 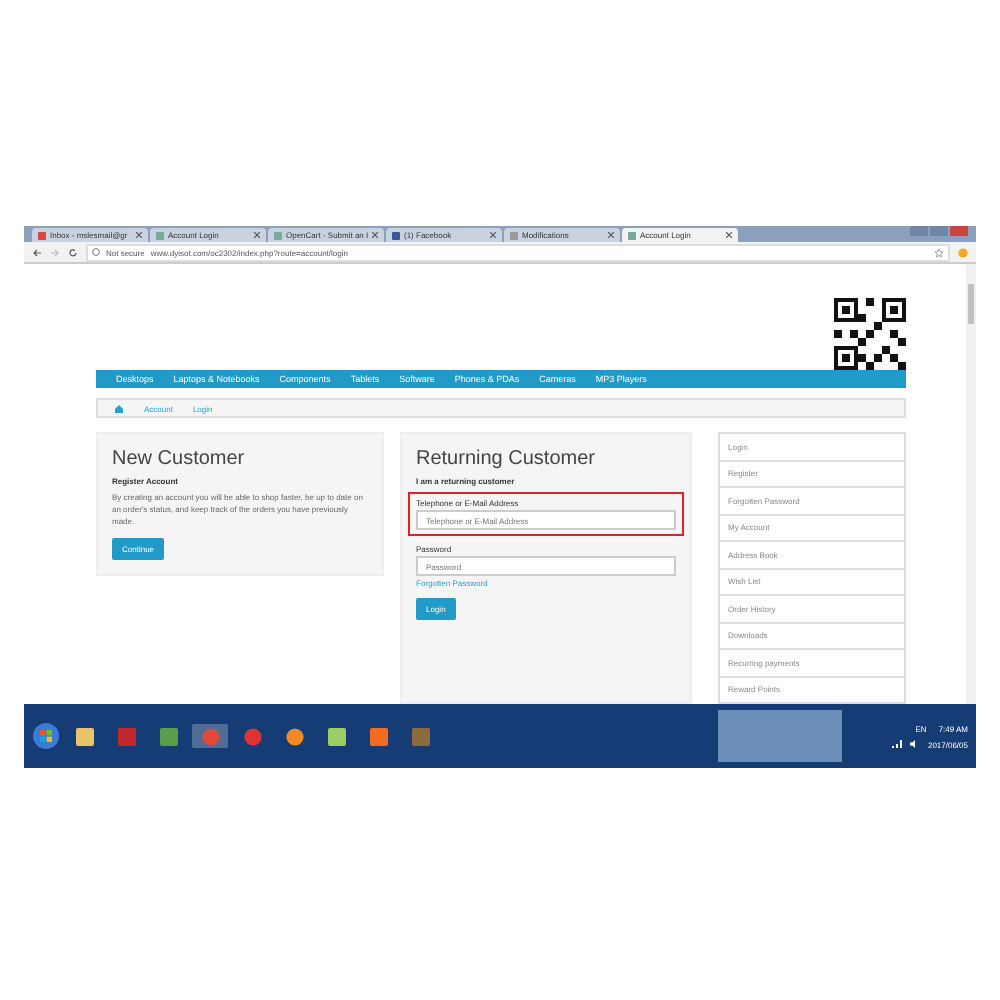 What do you see at coordinates (914, 744) in the screenshot?
I see `volume-icon` at bounding box center [914, 744].